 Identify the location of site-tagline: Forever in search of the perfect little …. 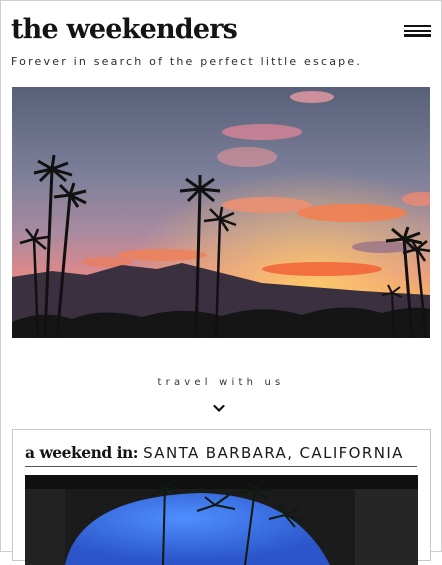
(186, 61).